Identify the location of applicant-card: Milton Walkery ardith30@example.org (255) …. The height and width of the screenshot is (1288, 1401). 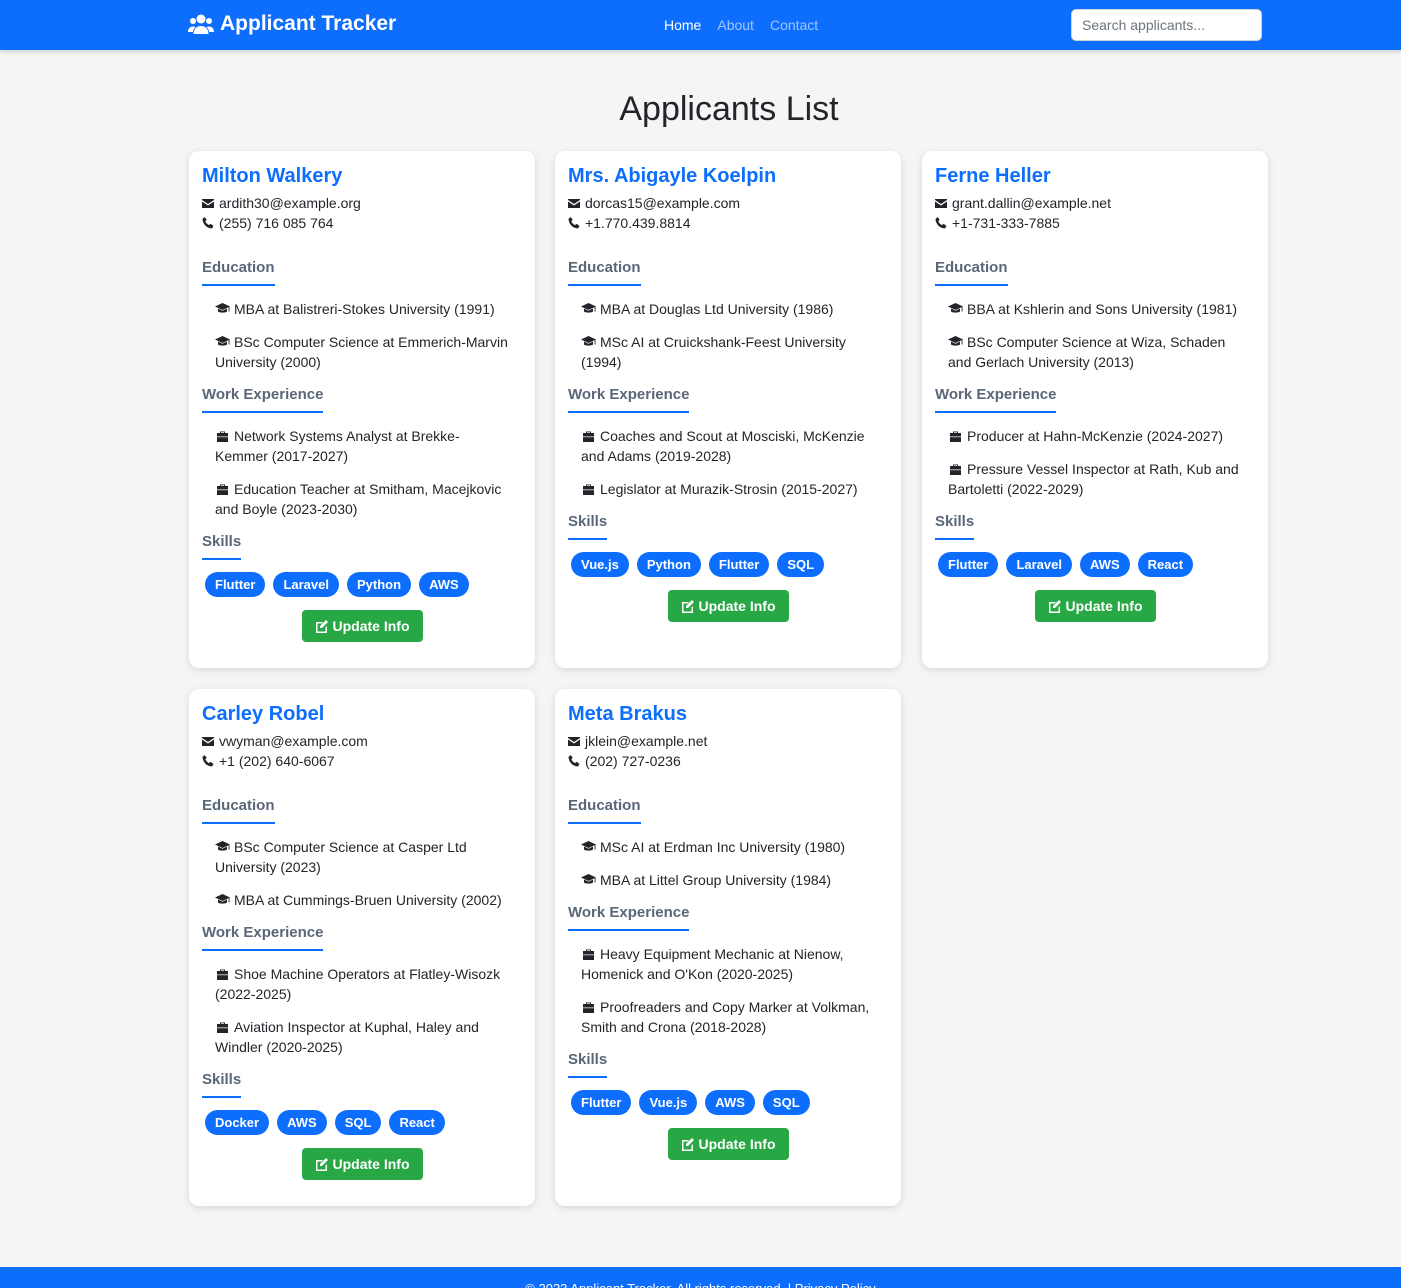
(362, 409).